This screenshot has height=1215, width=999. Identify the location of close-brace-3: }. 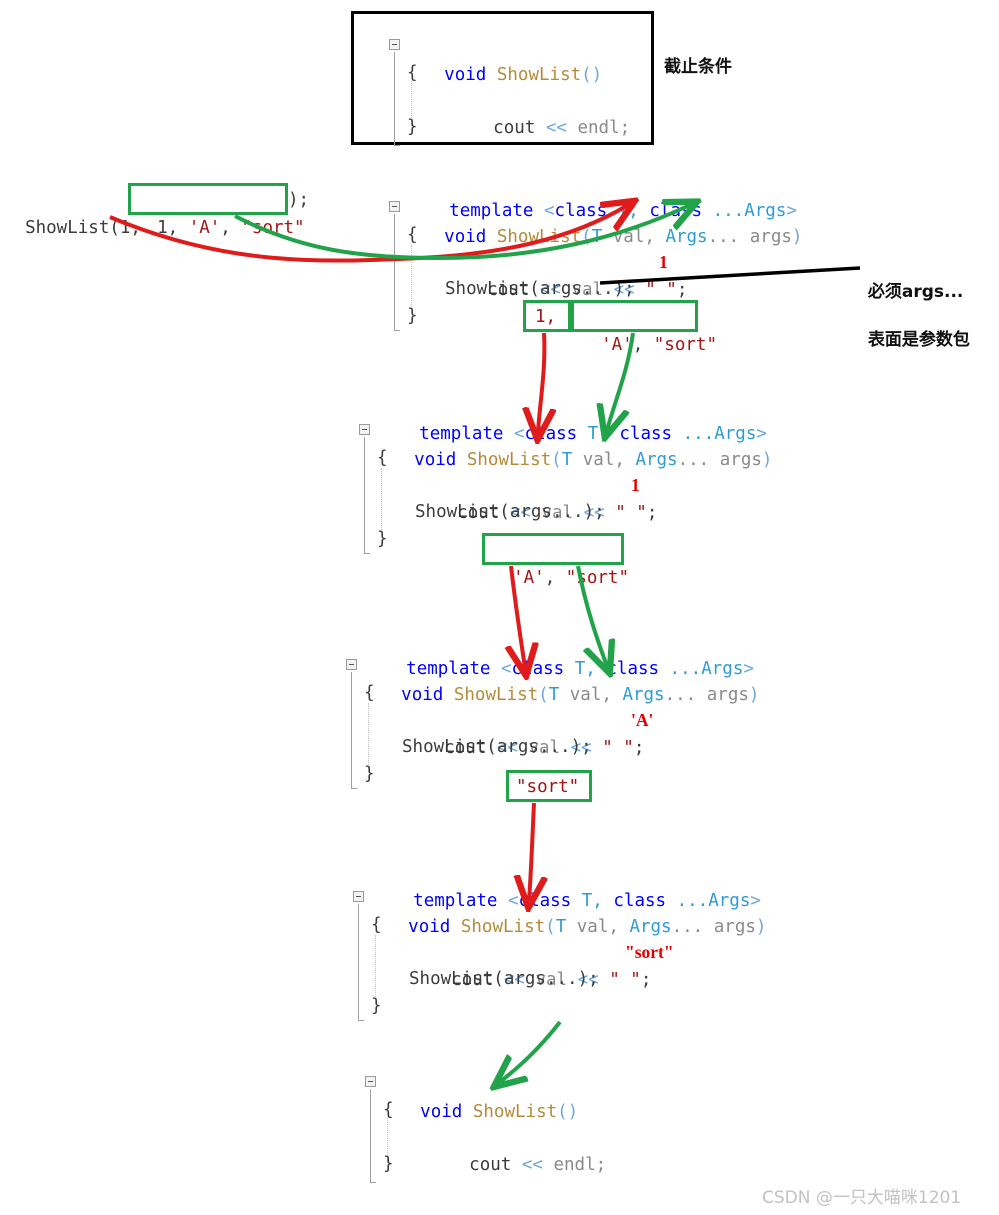
(369, 774).